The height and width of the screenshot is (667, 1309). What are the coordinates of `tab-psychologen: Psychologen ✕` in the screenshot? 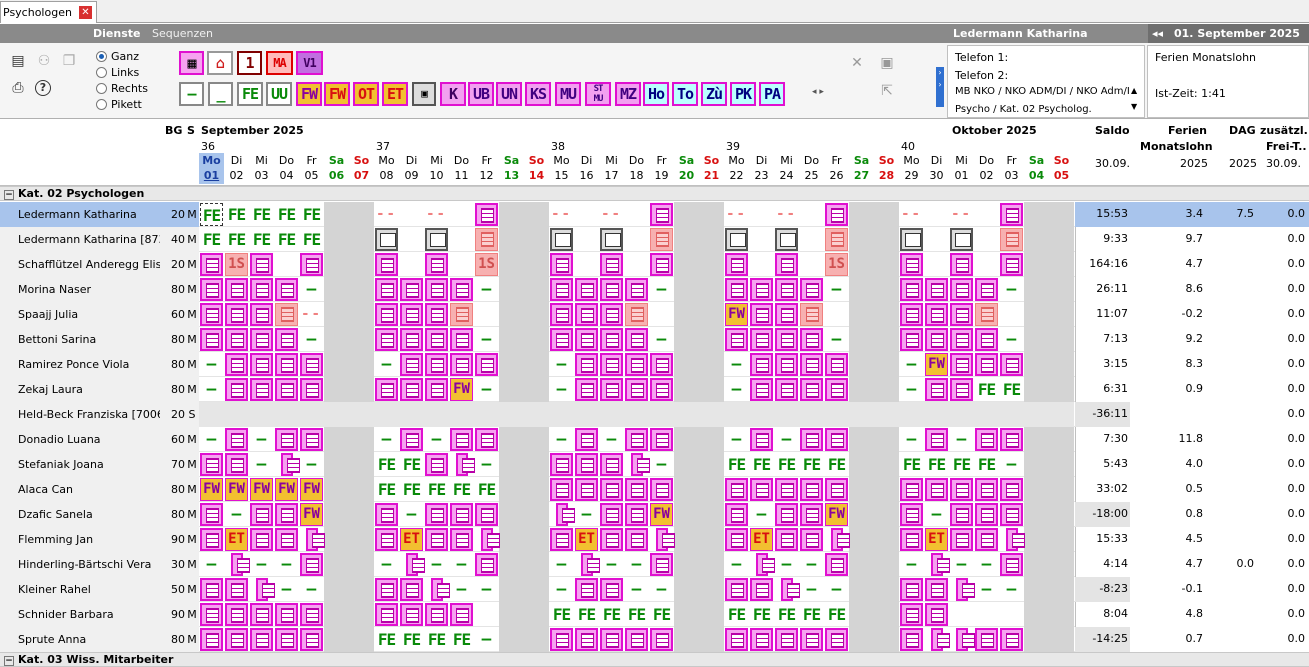 It's located at (48, 12).